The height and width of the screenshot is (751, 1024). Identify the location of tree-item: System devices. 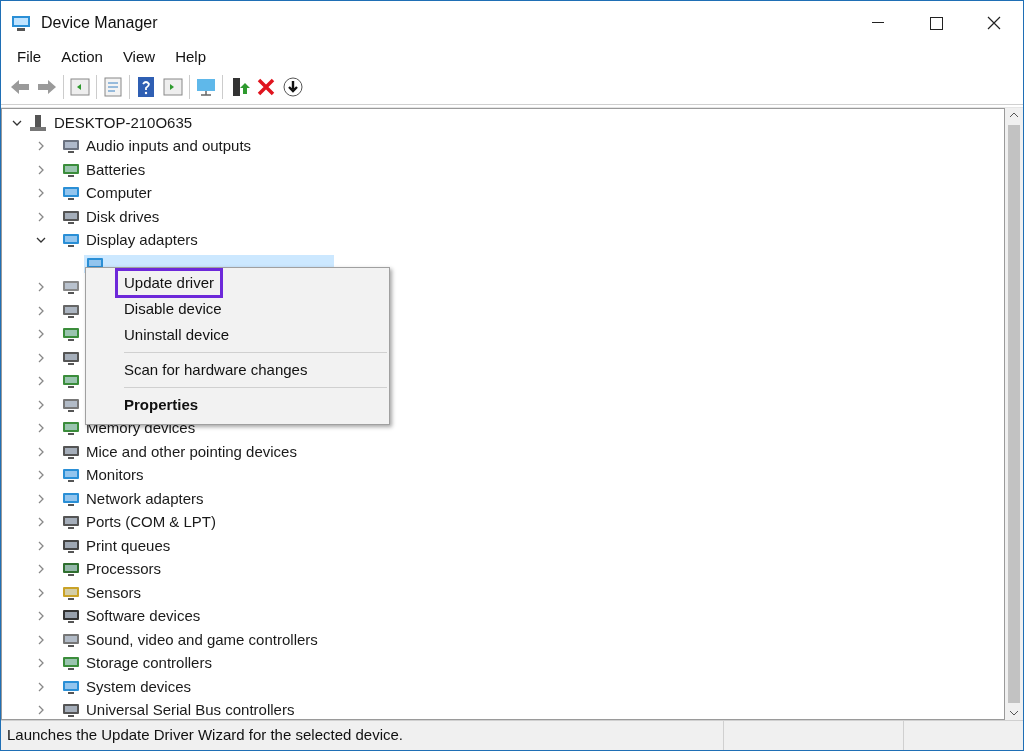
(139, 686).